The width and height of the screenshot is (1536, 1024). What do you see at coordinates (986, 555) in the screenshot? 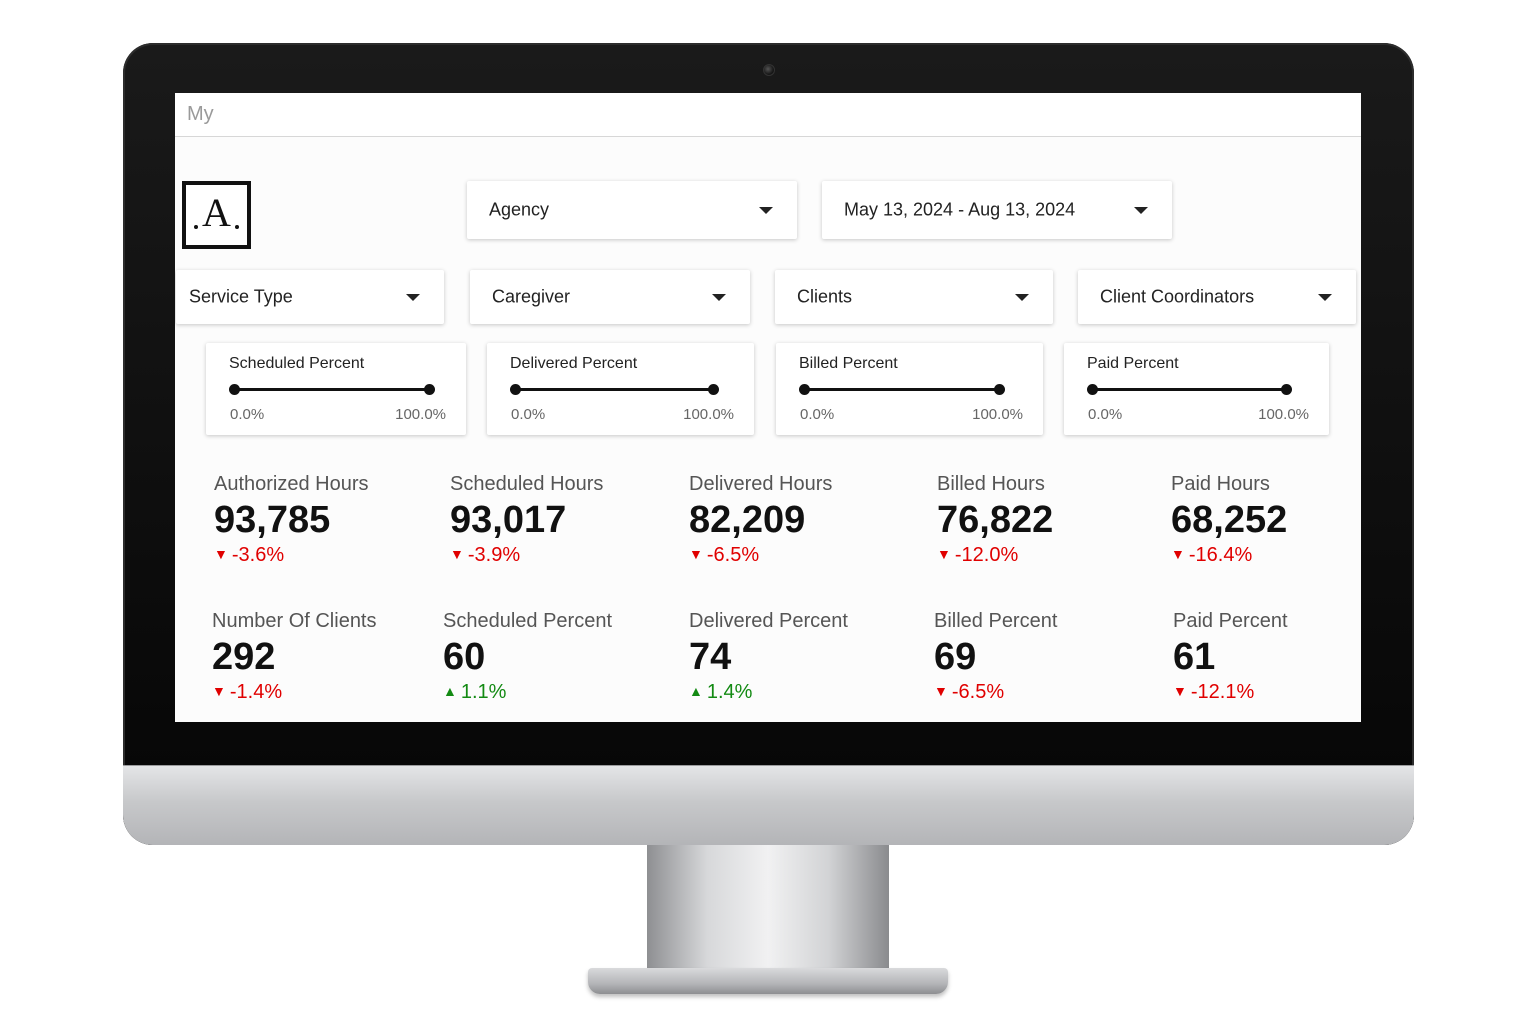
I see `kpi-change-value: -12.0%` at bounding box center [986, 555].